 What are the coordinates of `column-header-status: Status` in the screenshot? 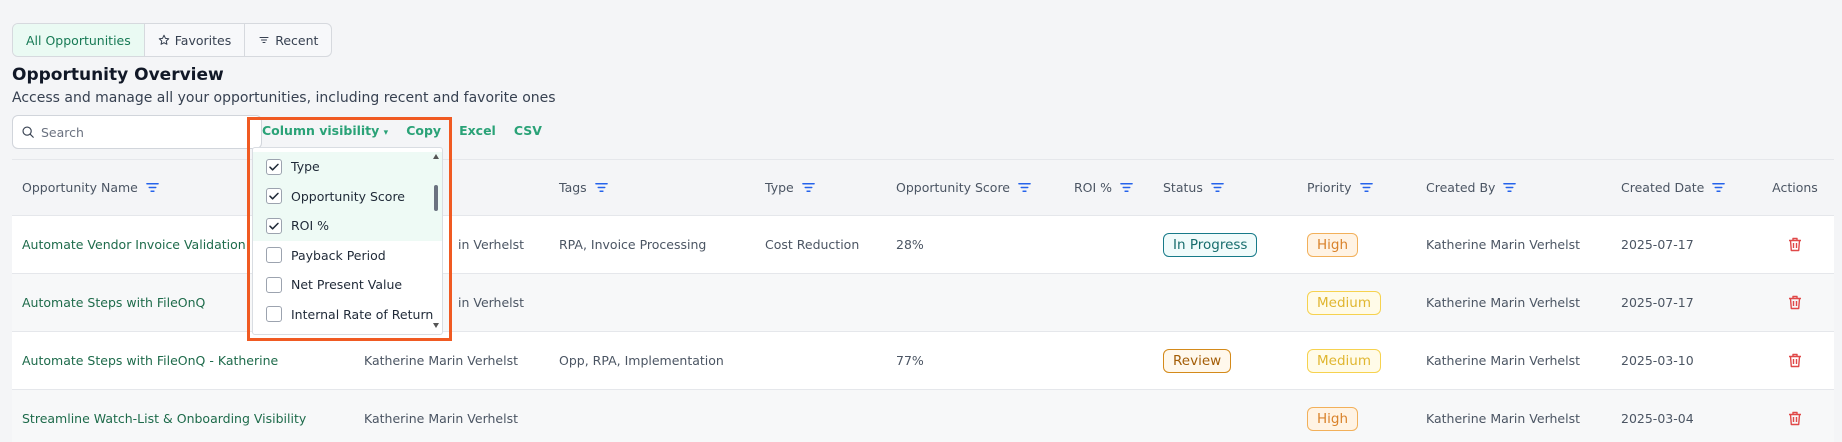 It's located at (1225, 187).